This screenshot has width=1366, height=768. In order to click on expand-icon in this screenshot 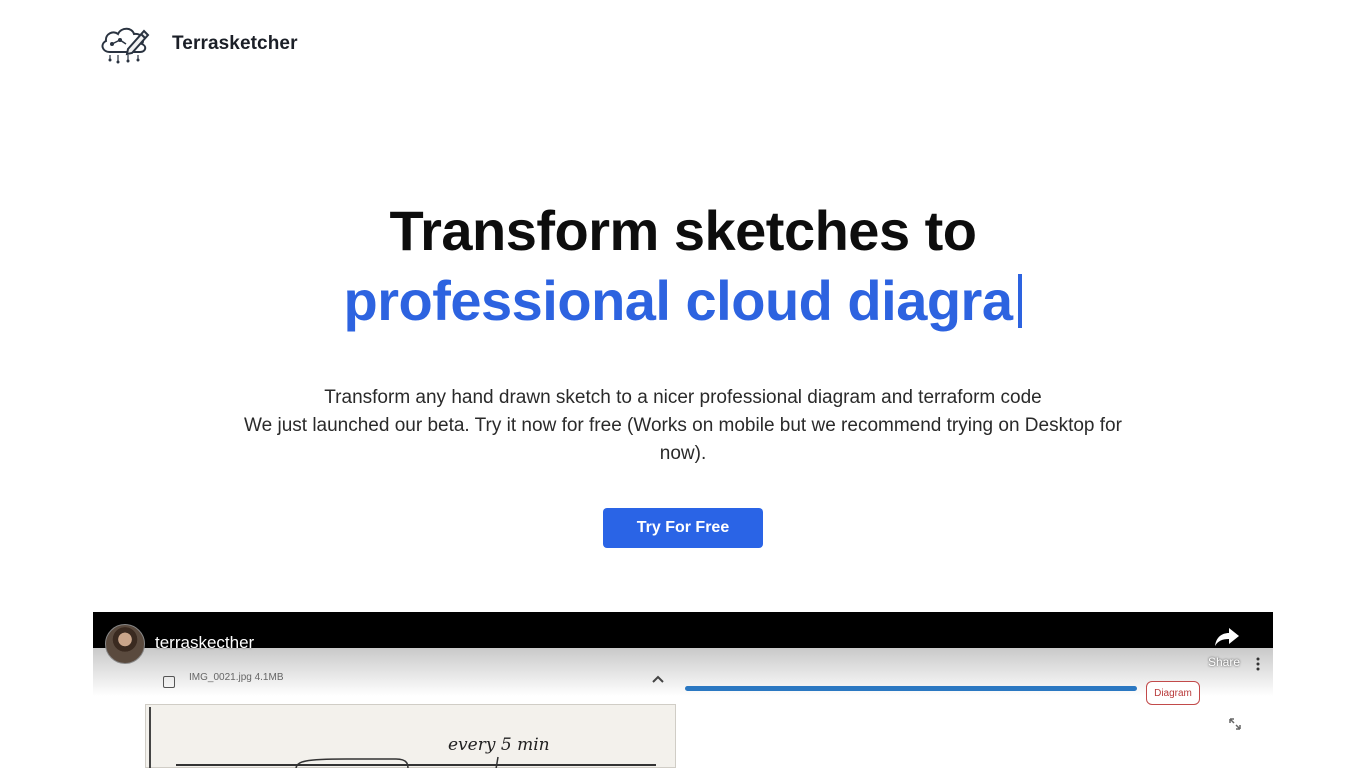, I will do `click(1235, 724)`.